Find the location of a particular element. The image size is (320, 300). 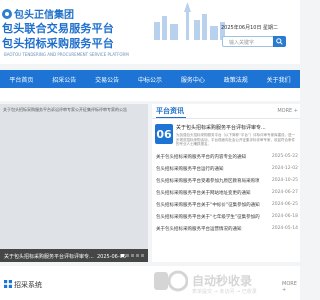

banner-strip is located at coordinates (150, 94).